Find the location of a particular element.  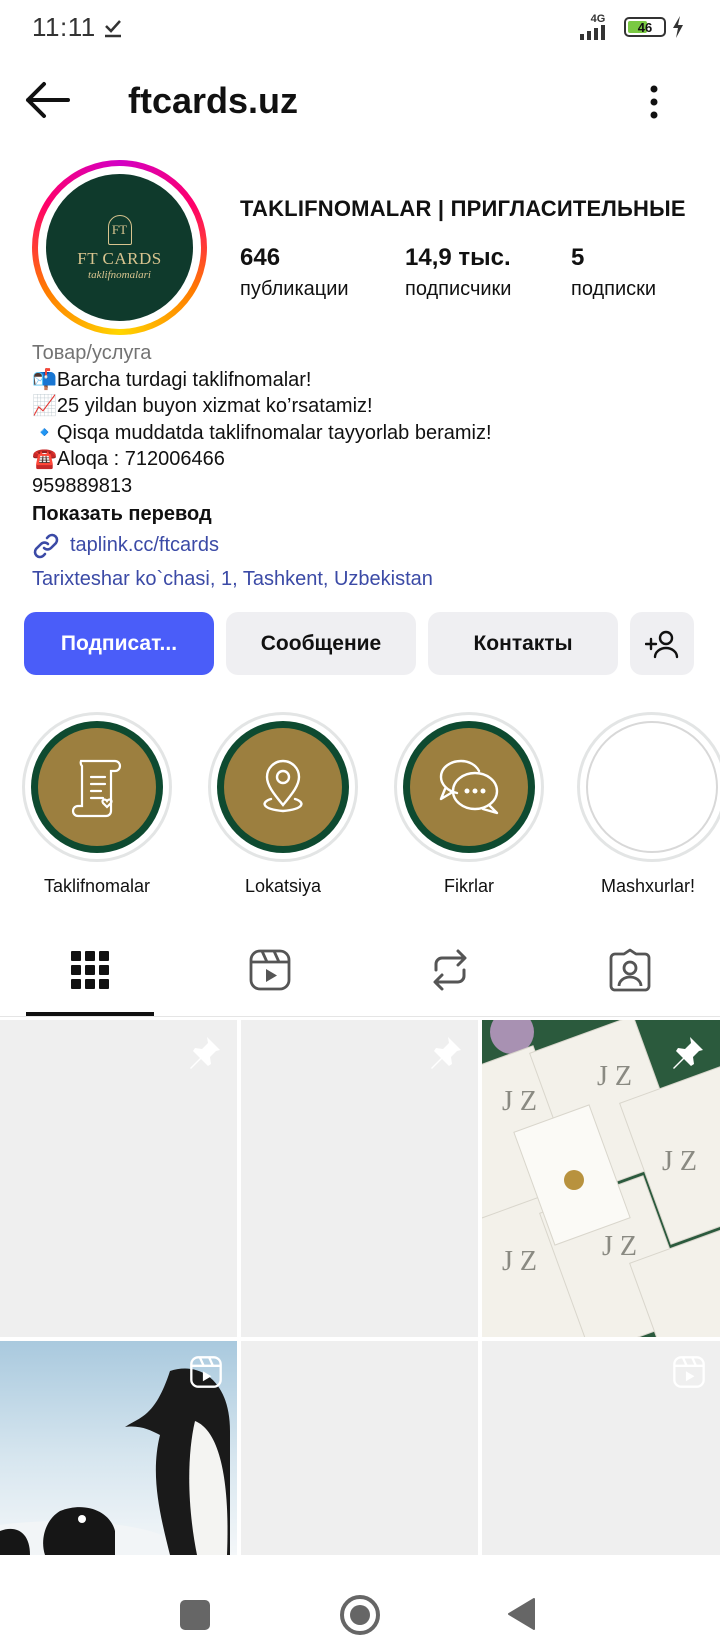

battery-icon: 46 is located at coordinates (645, 27).